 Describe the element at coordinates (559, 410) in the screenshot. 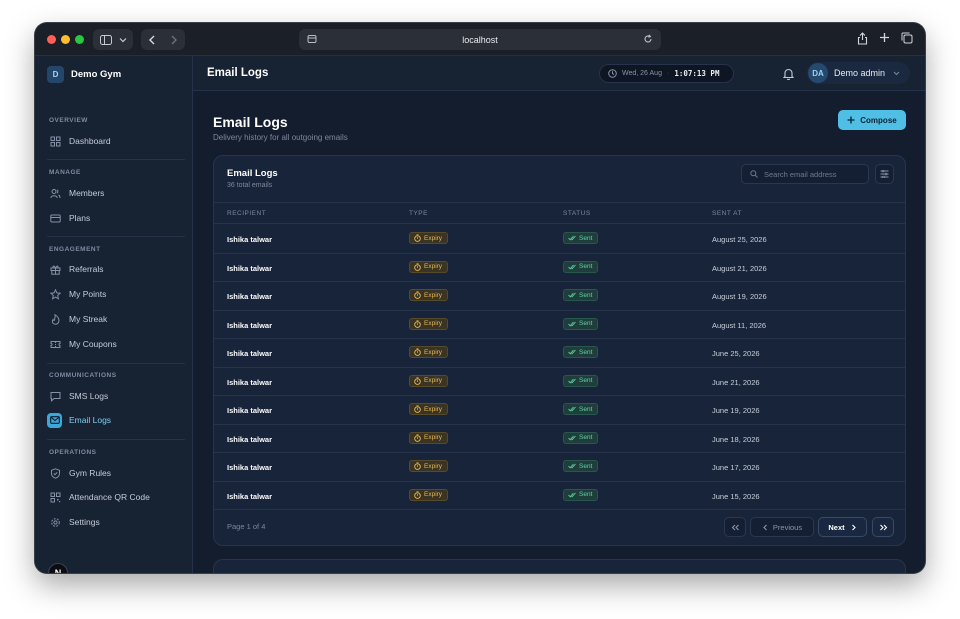

I see `table-row: Ishika talwar Expiry Sent June 19, 2026` at that location.